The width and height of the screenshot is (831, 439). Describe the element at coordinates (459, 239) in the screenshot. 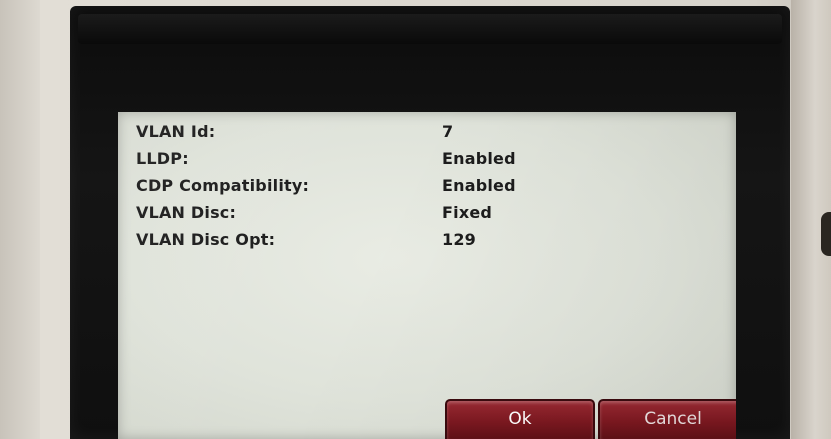

I see `setting-value: 129` at that location.